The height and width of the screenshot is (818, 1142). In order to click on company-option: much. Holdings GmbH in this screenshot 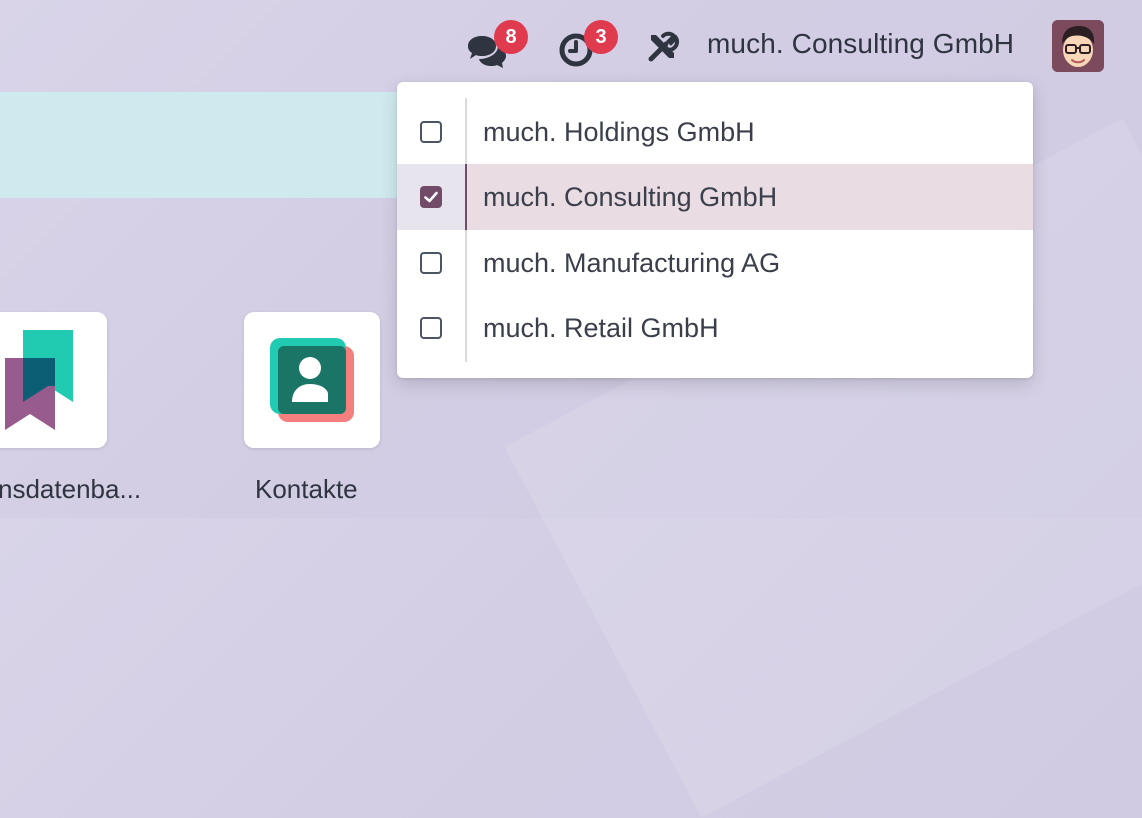, I will do `click(715, 132)`.